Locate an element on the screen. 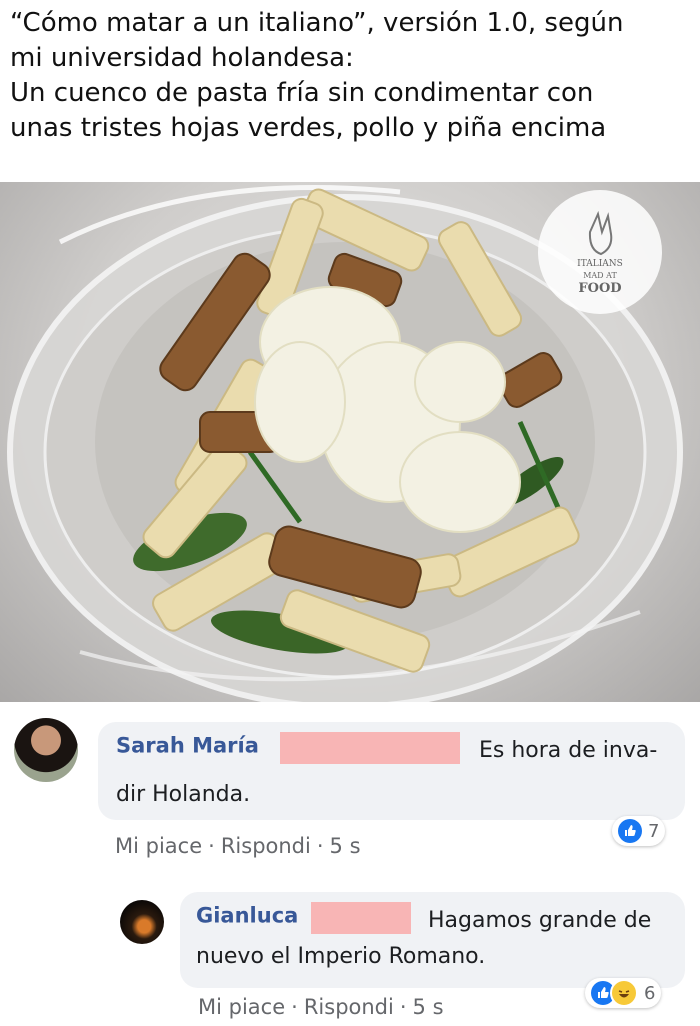  comment-text-part: Hagamos grande de is located at coordinates (540, 920).